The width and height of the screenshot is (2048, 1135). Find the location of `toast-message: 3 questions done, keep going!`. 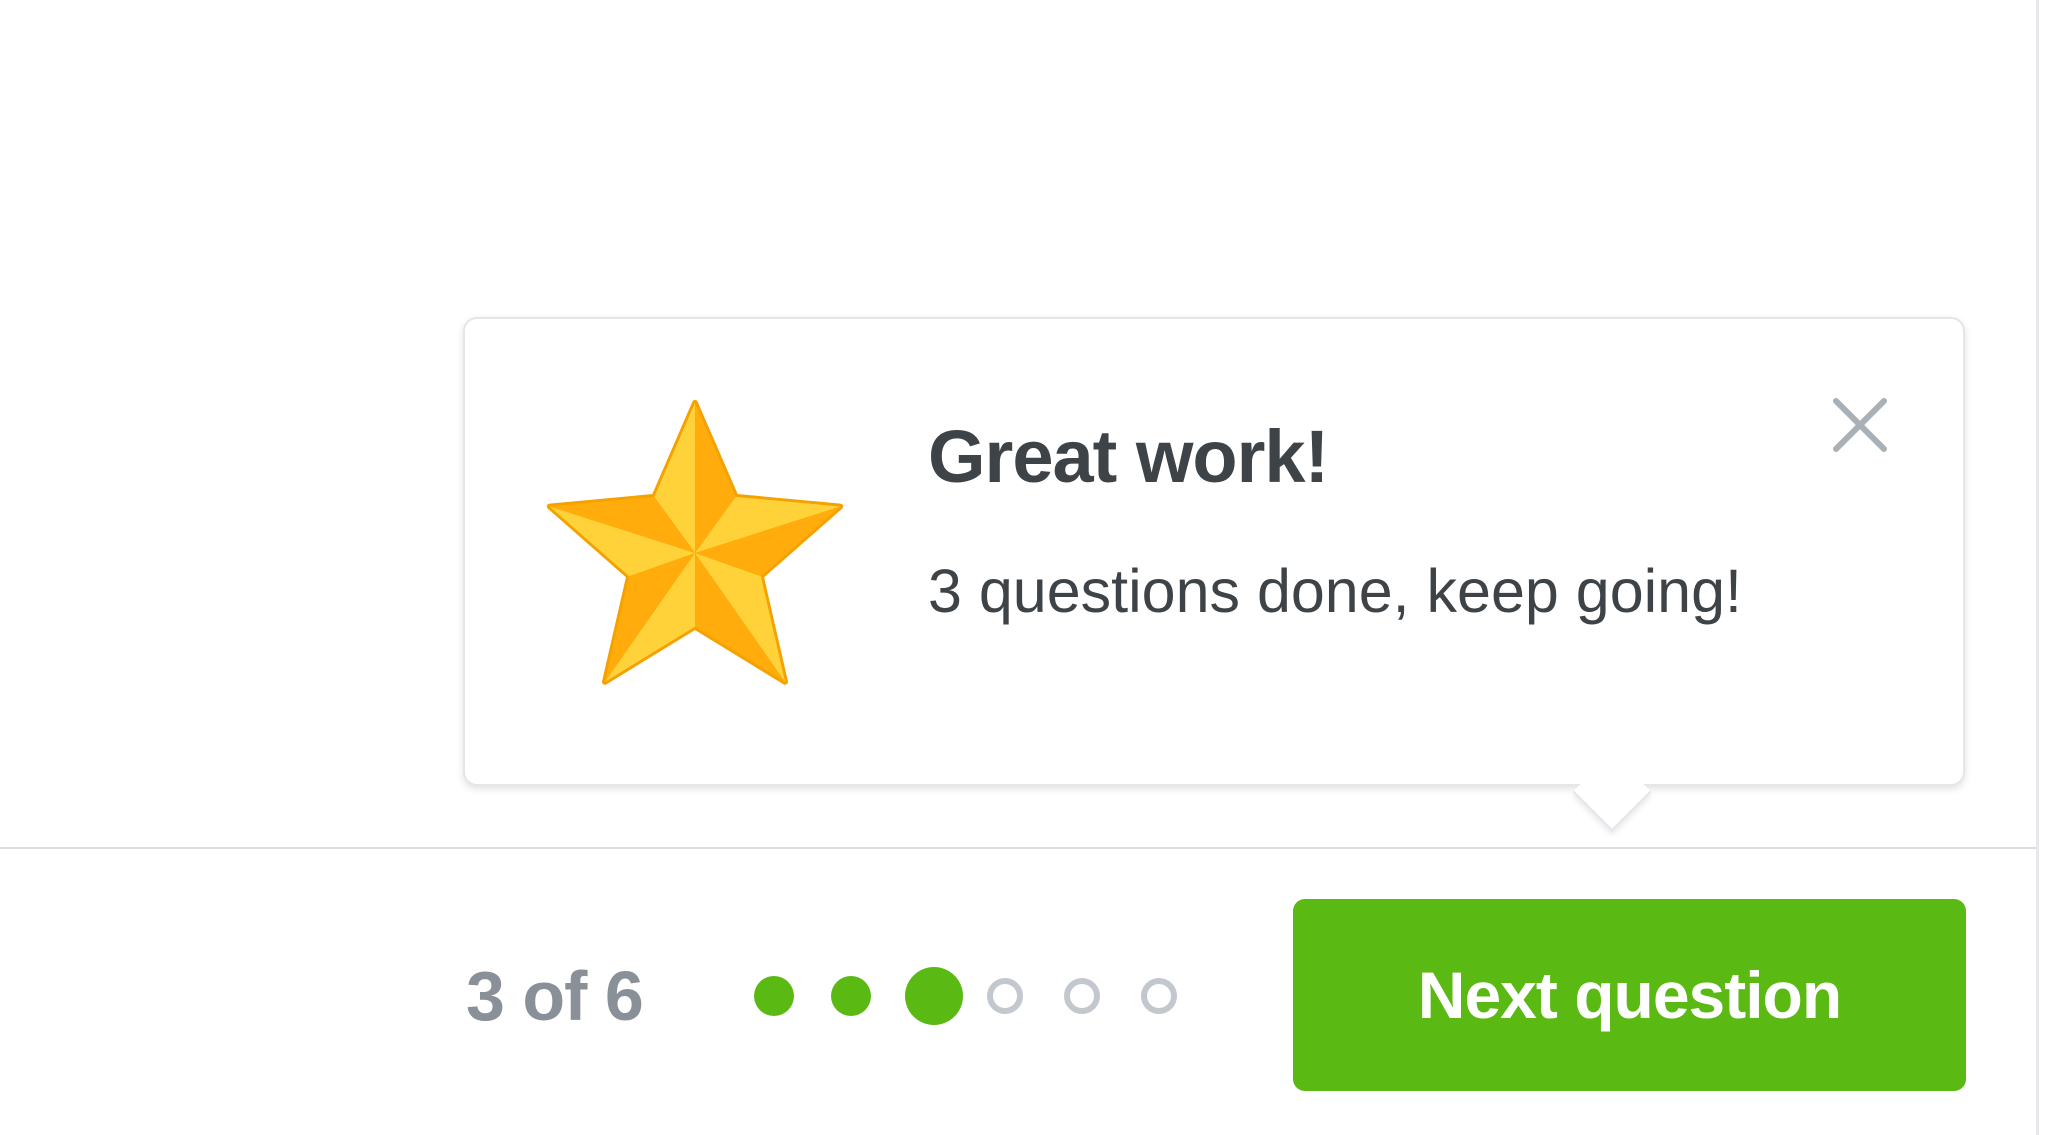

toast-message: 3 questions done, keep going! is located at coordinates (1335, 591).